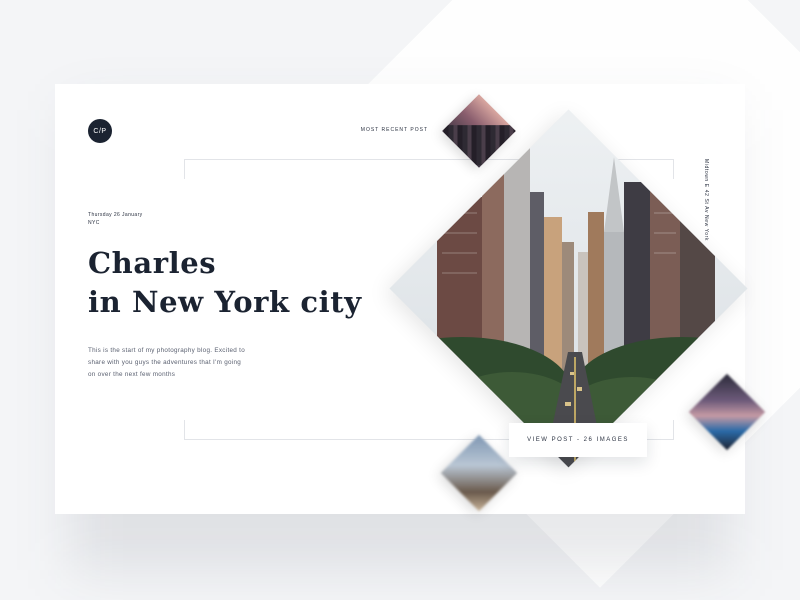 The height and width of the screenshot is (600, 800). I want to click on most-recent-label: MOST RECENT POST, so click(394, 130).